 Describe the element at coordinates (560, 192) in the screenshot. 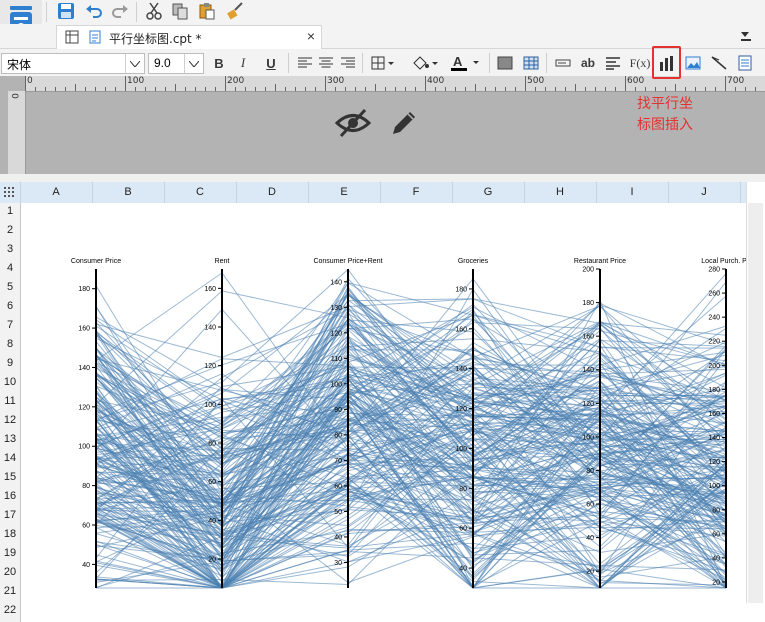

I see `column-header-h: H` at that location.